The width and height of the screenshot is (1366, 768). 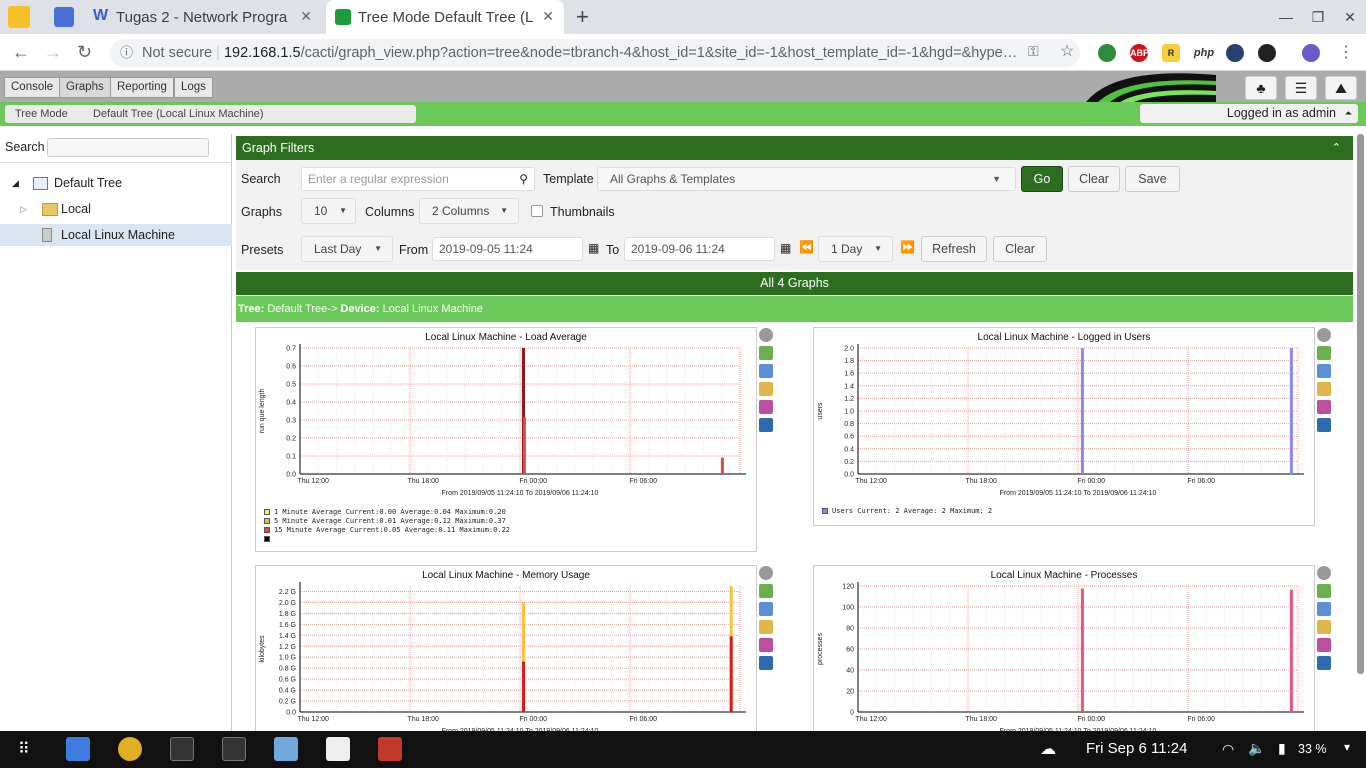 What do you see at coordinates (699, 249) in the screenshot?
I see `to-input: 2019-09-06 11:24` at bounding box center [699, 249].